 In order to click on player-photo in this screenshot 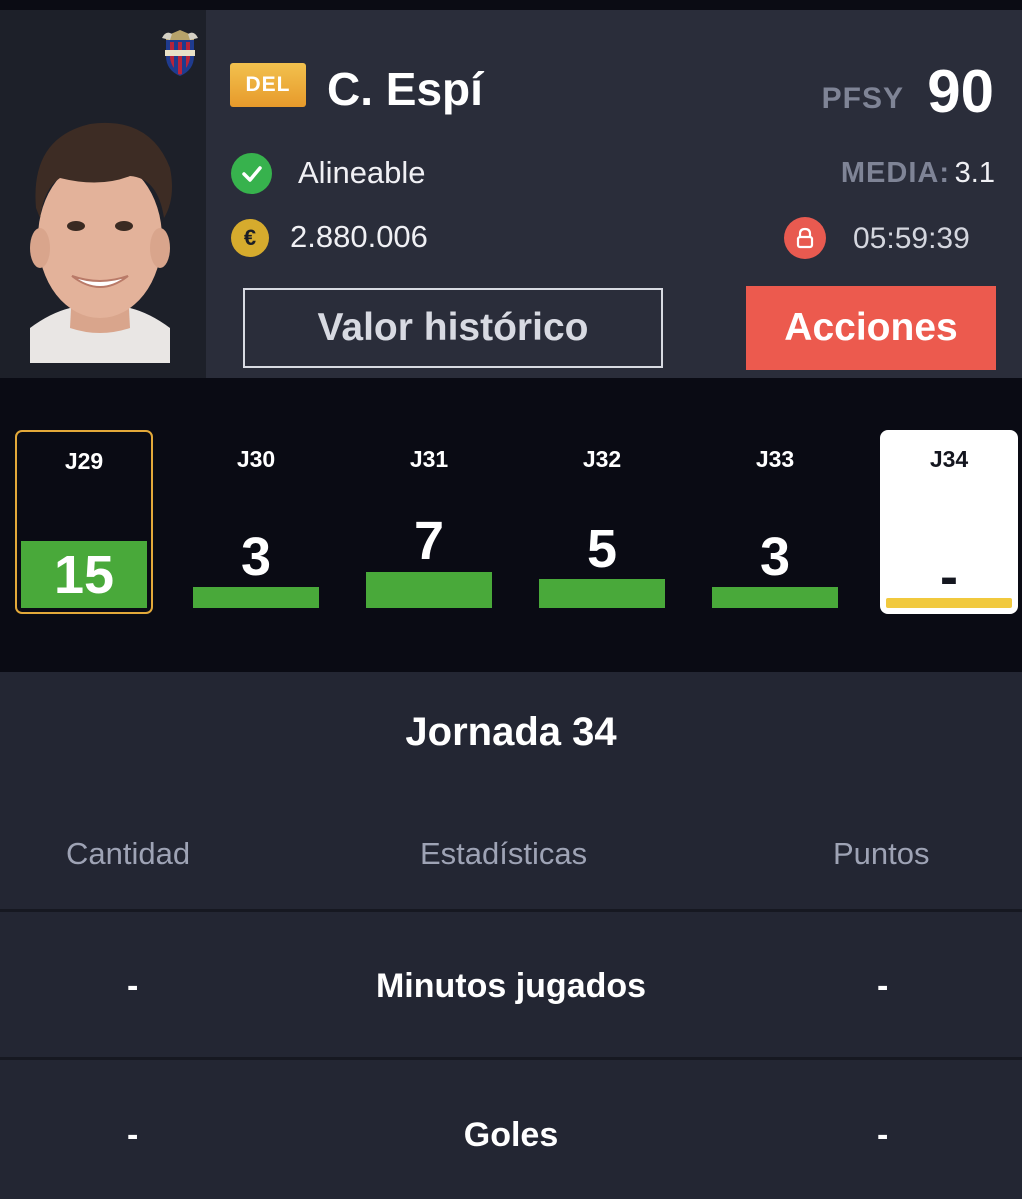, I will do `click(101, 242)`.